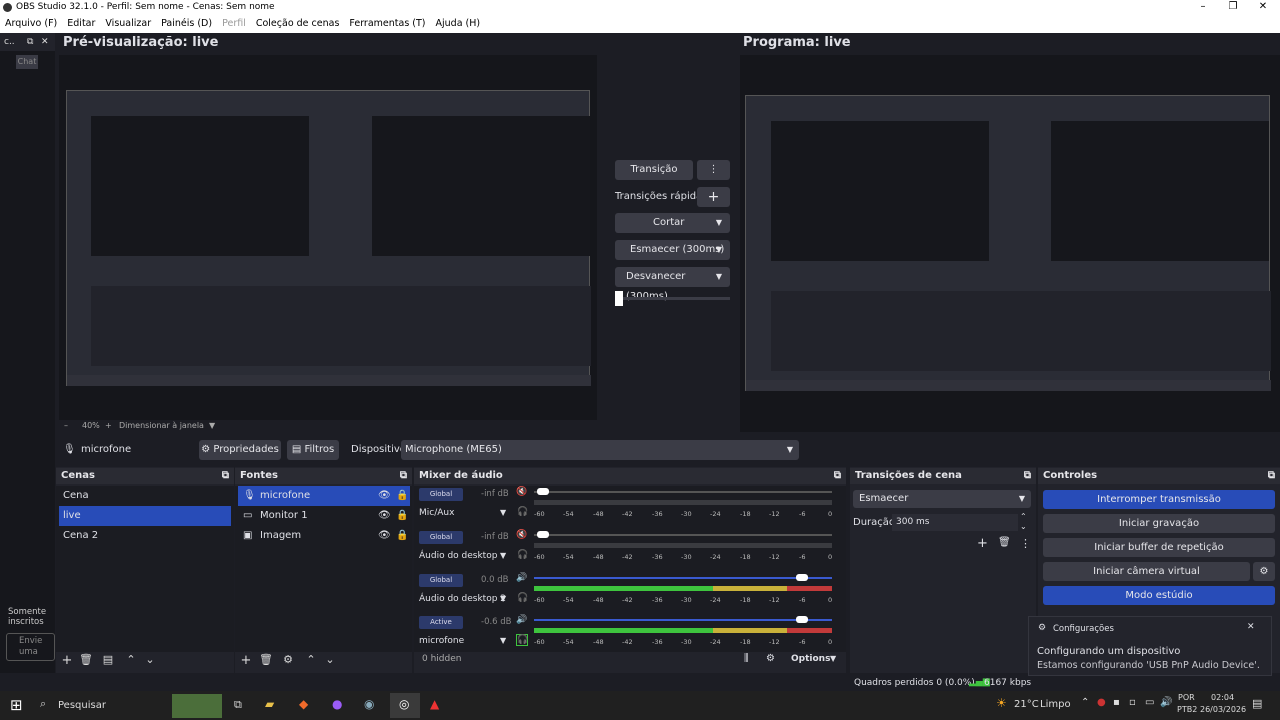 The width and height of the screenshot is (1280, 720). What do you see at coordinates (1149, 702) in the screenshot?
I see `network-icon: ▭` at bounding box center [1149, 702].